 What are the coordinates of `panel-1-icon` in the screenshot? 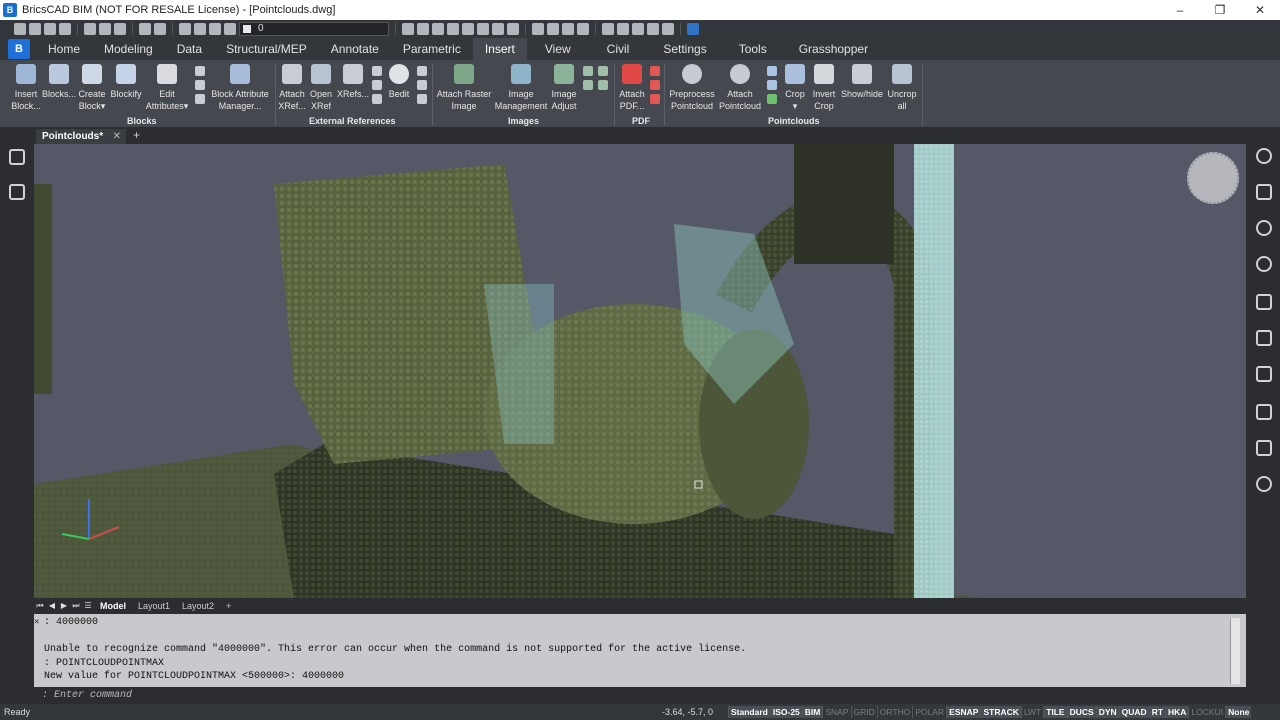 It's located at (608, 29).